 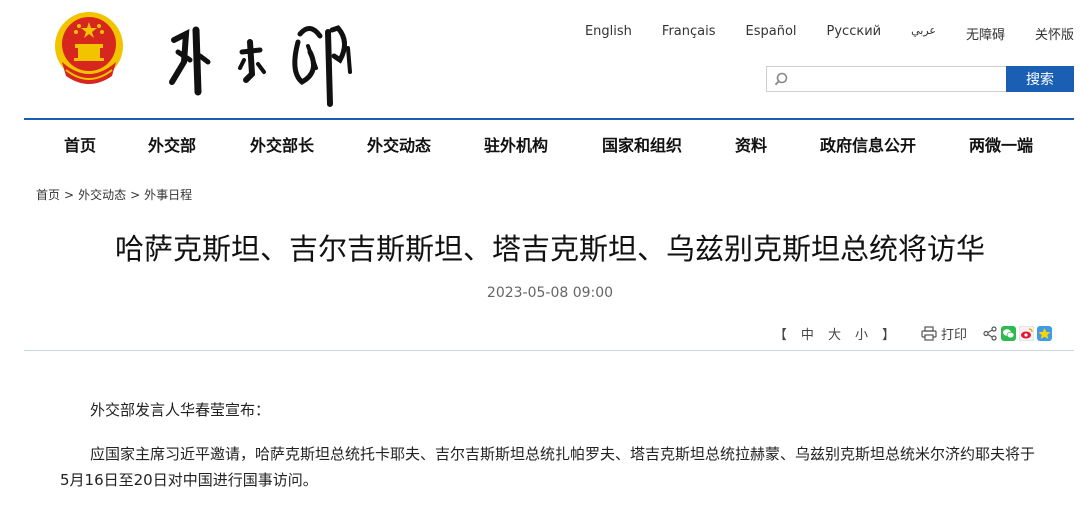 I want to click on nav-top-border, so click(x=549, y=119).